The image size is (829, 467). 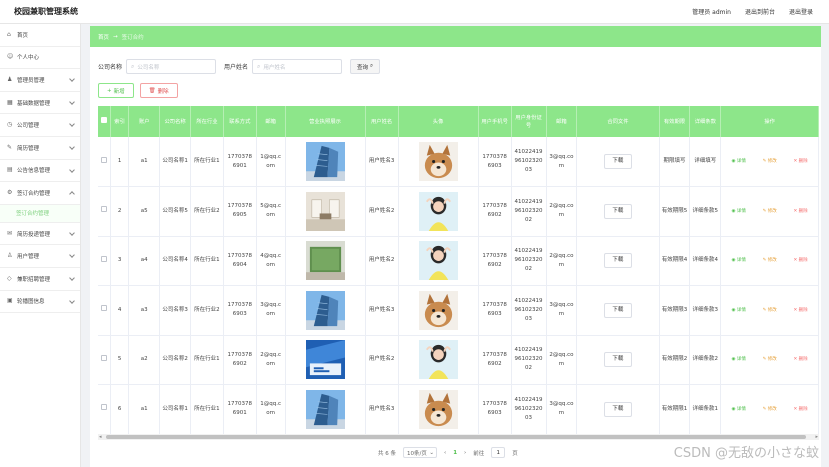 I want to click on sidebar-subitem-contract: 签订合约管理, so click(x=40, y=213).